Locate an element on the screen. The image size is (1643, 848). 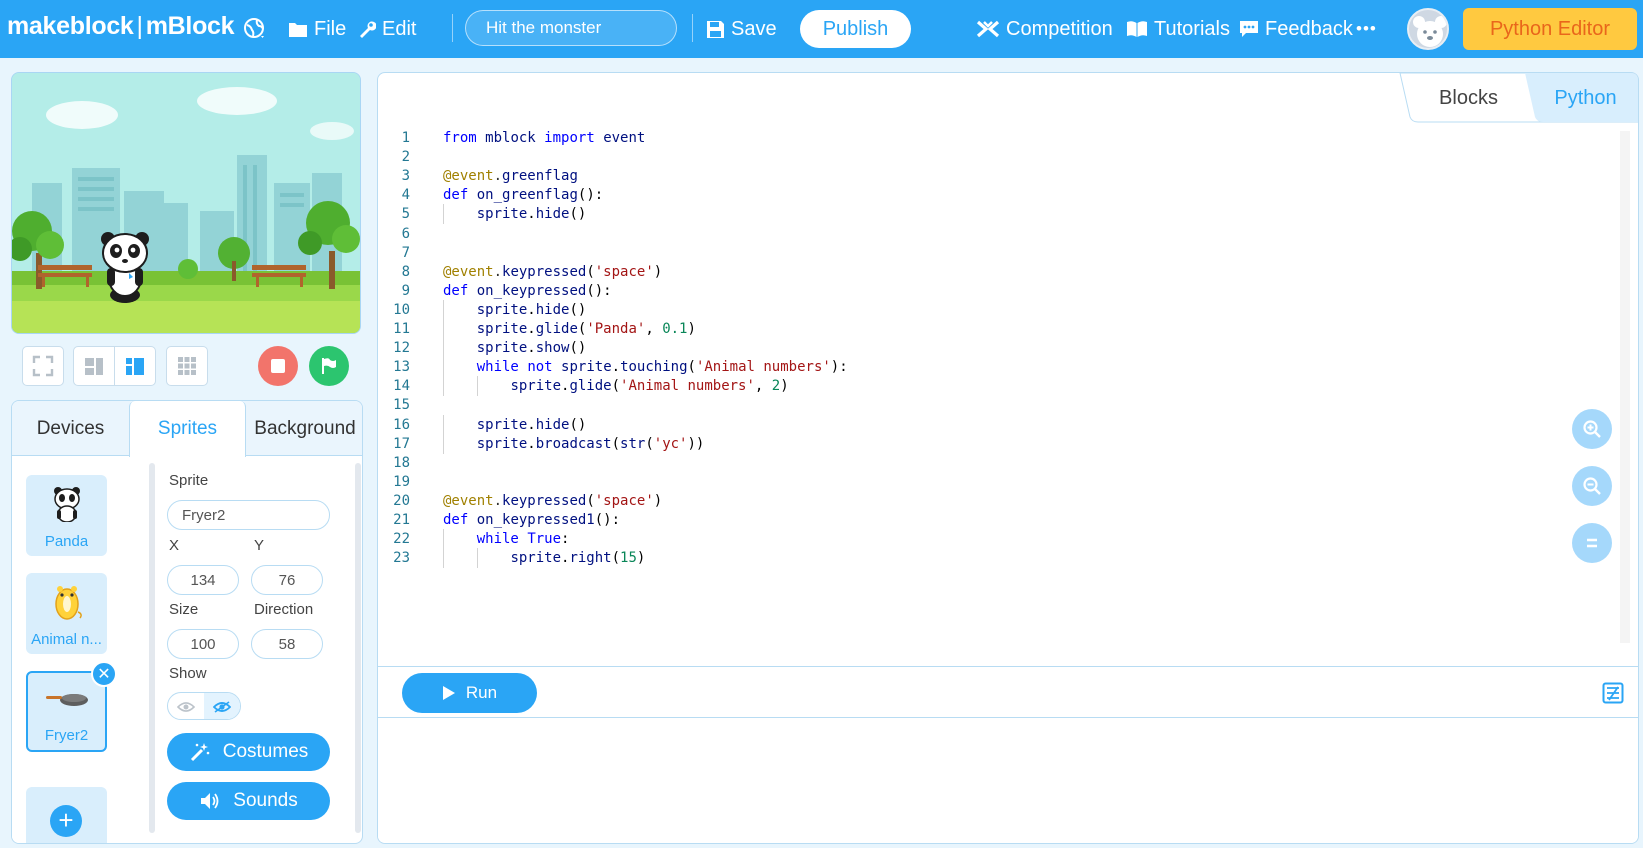
competition-label: Competition is located at coordinates (1059, 28).